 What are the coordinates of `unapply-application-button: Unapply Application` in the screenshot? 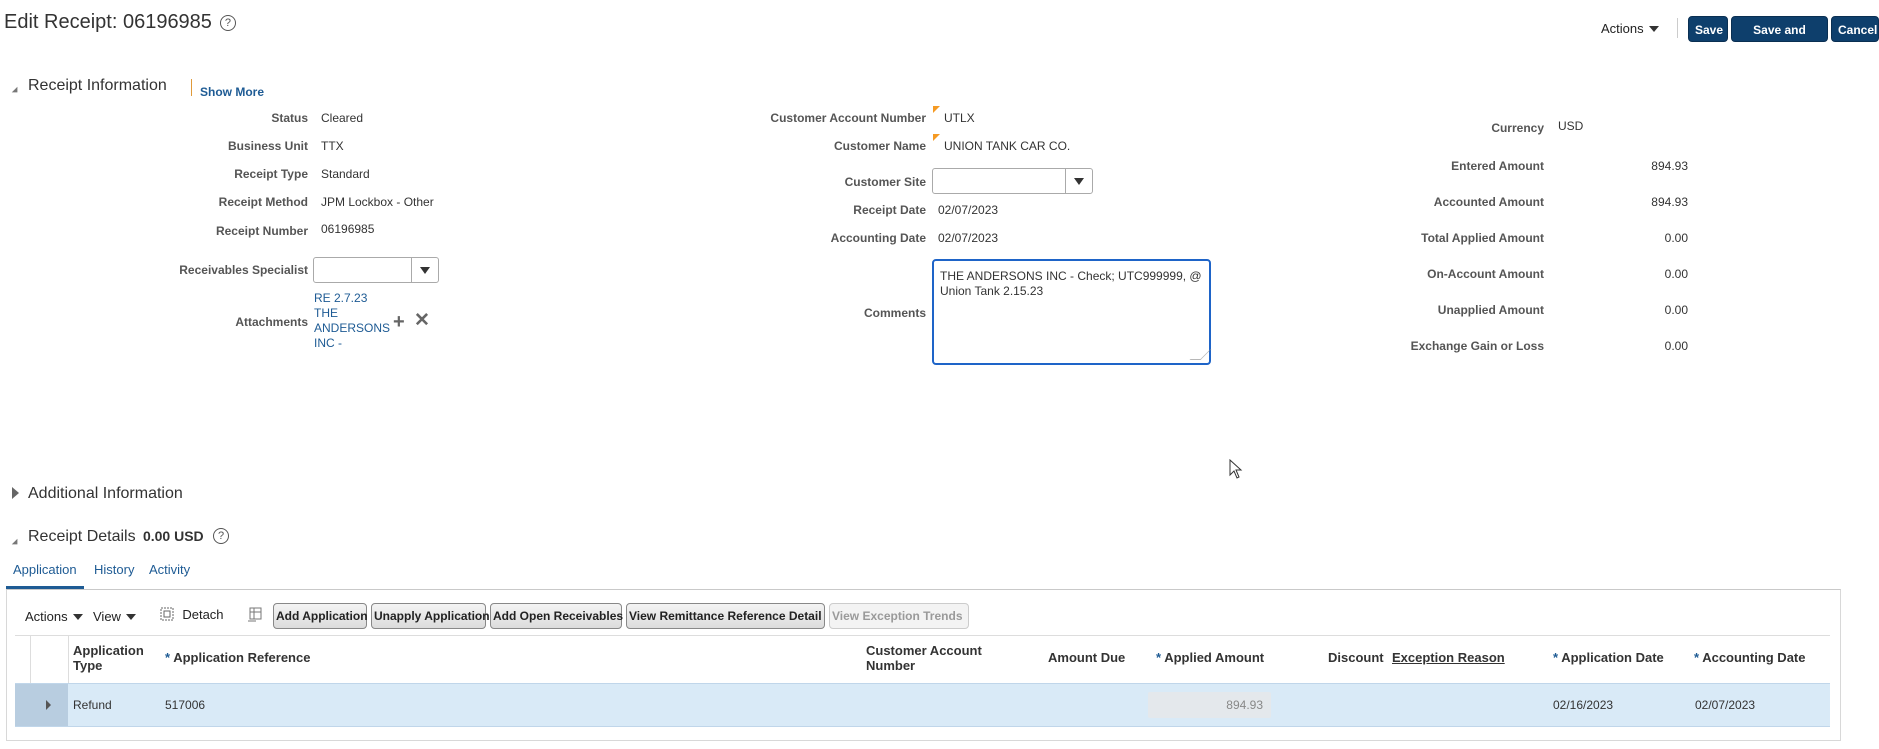 It's located at (430, 616).